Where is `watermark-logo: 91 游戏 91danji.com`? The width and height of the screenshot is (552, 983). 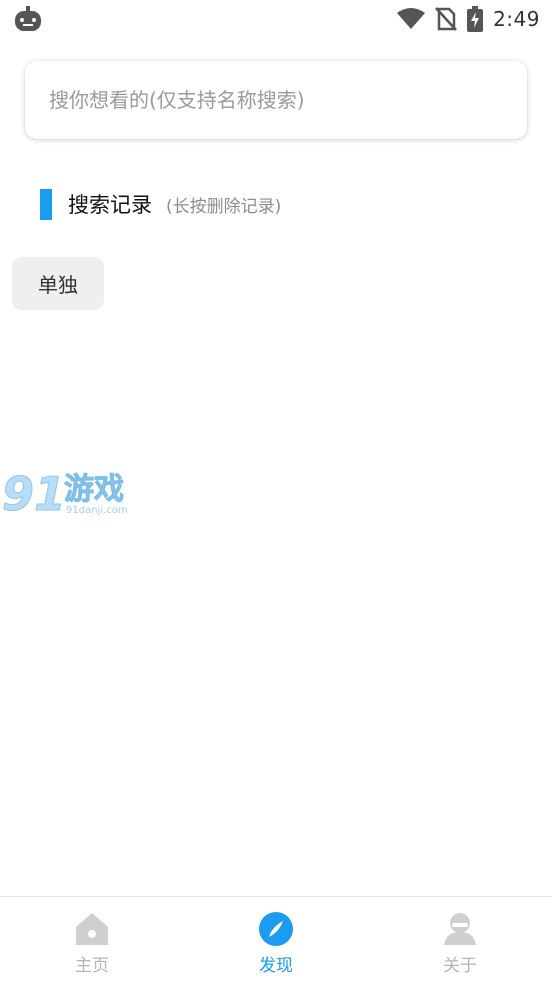 watermark-logo: 91 游戏 91danji.com is located at coordinates (65, 494).